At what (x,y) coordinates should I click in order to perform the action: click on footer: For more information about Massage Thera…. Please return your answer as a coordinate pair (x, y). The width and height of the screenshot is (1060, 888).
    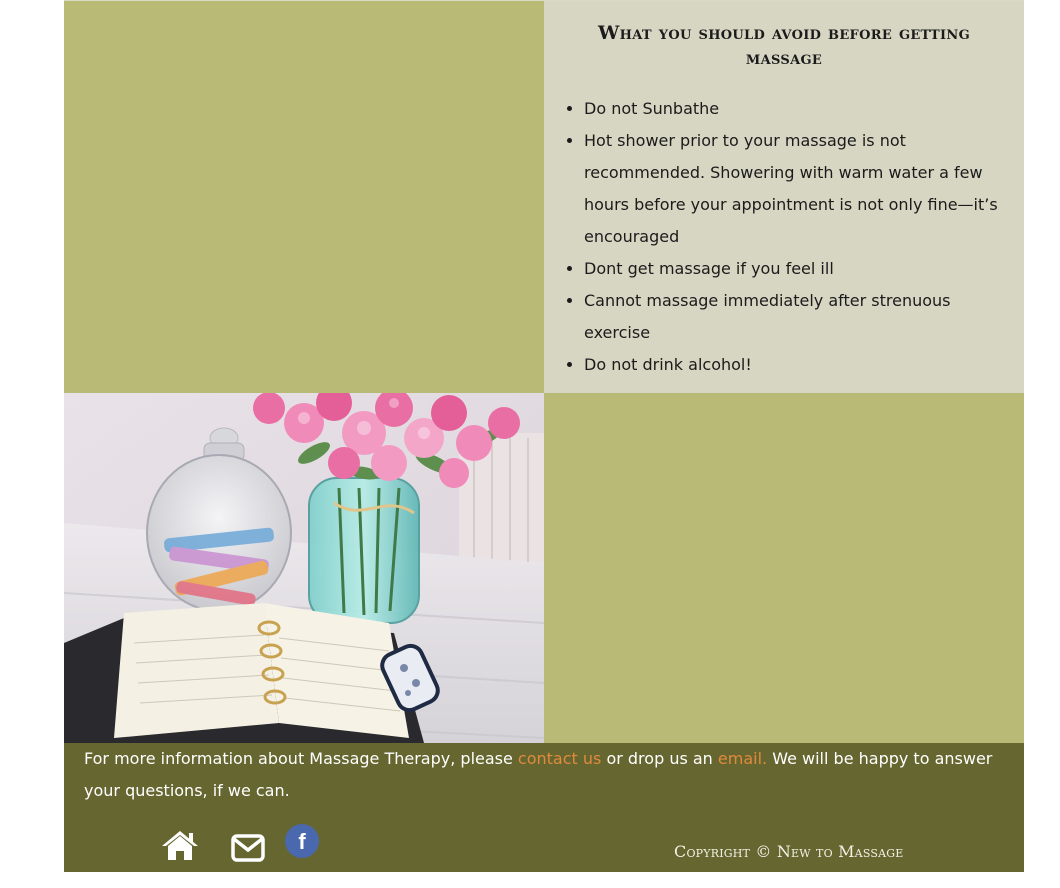
    Looking at the image, I should click on (544, 807).